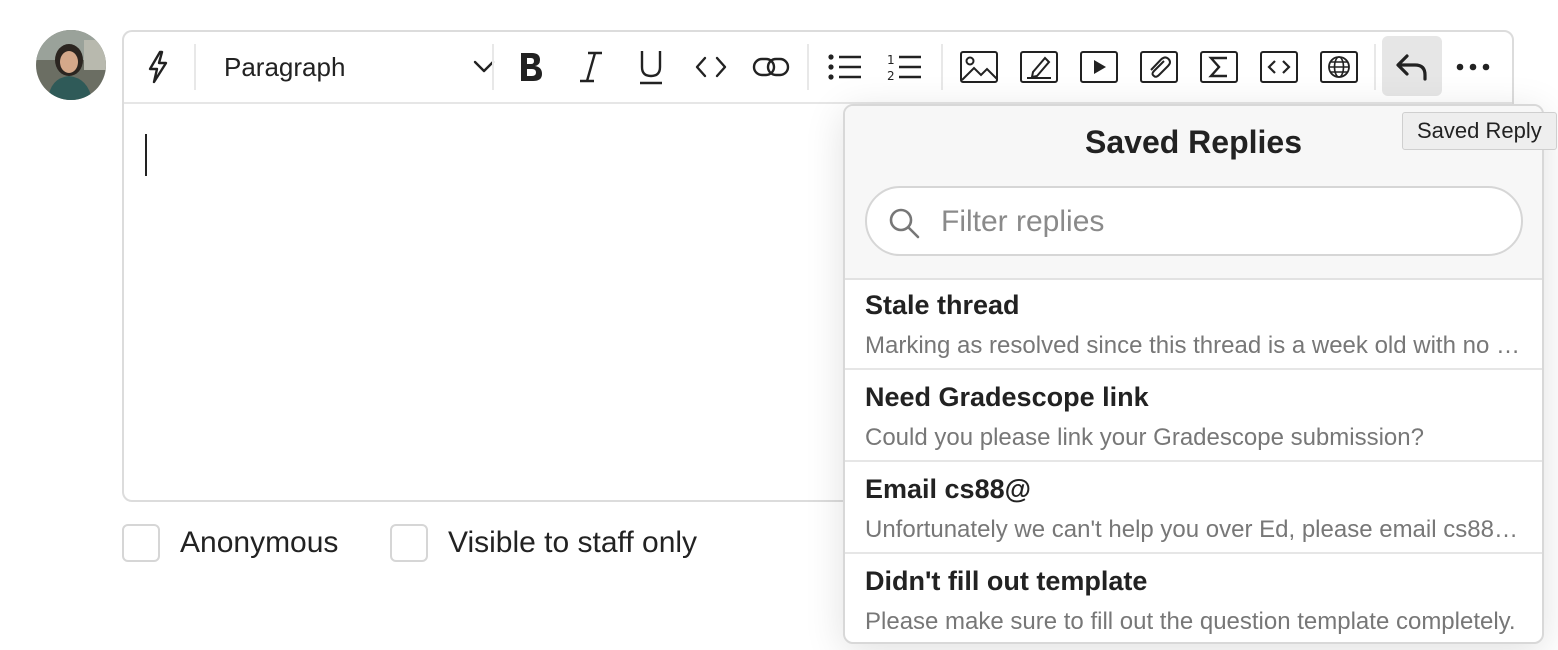 The height and width of the screenshot is (650, 1558). What do you see at coordinates (573, 542) in the screenshot?
I see `staff-only-label: Visible to staff only` at bounding box center [573, 542].